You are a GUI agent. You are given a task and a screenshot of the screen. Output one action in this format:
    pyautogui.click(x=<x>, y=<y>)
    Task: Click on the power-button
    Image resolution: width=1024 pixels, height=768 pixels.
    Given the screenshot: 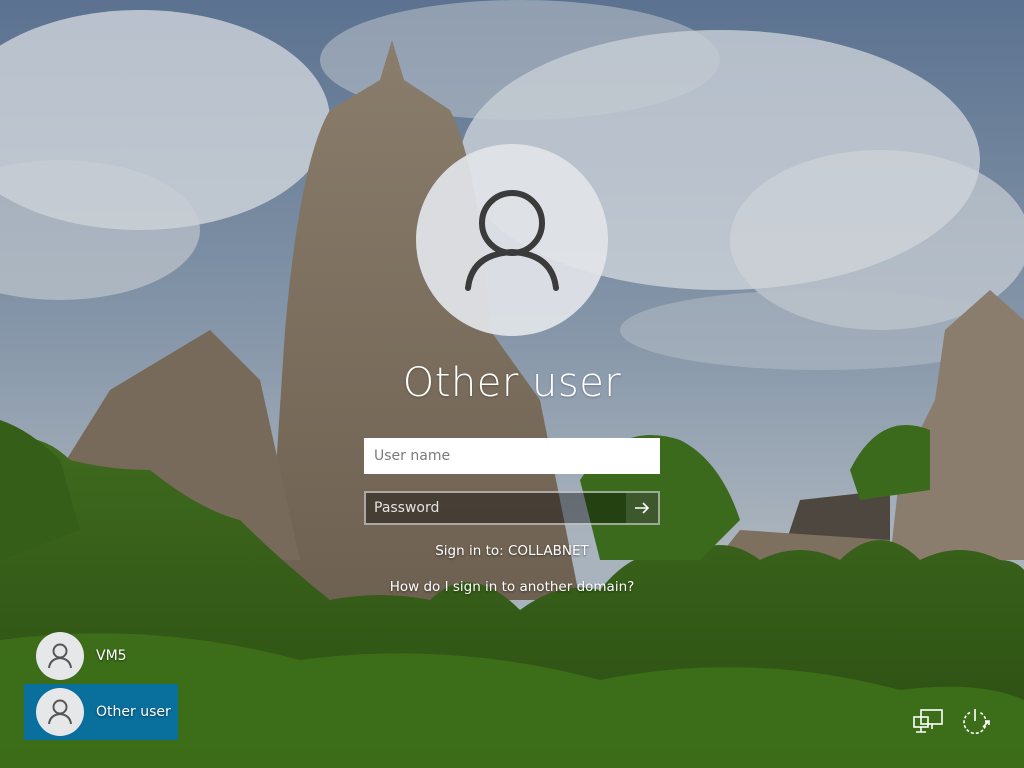 What is the action you would take?
    pyautogui.click(x=975, y=722)
    